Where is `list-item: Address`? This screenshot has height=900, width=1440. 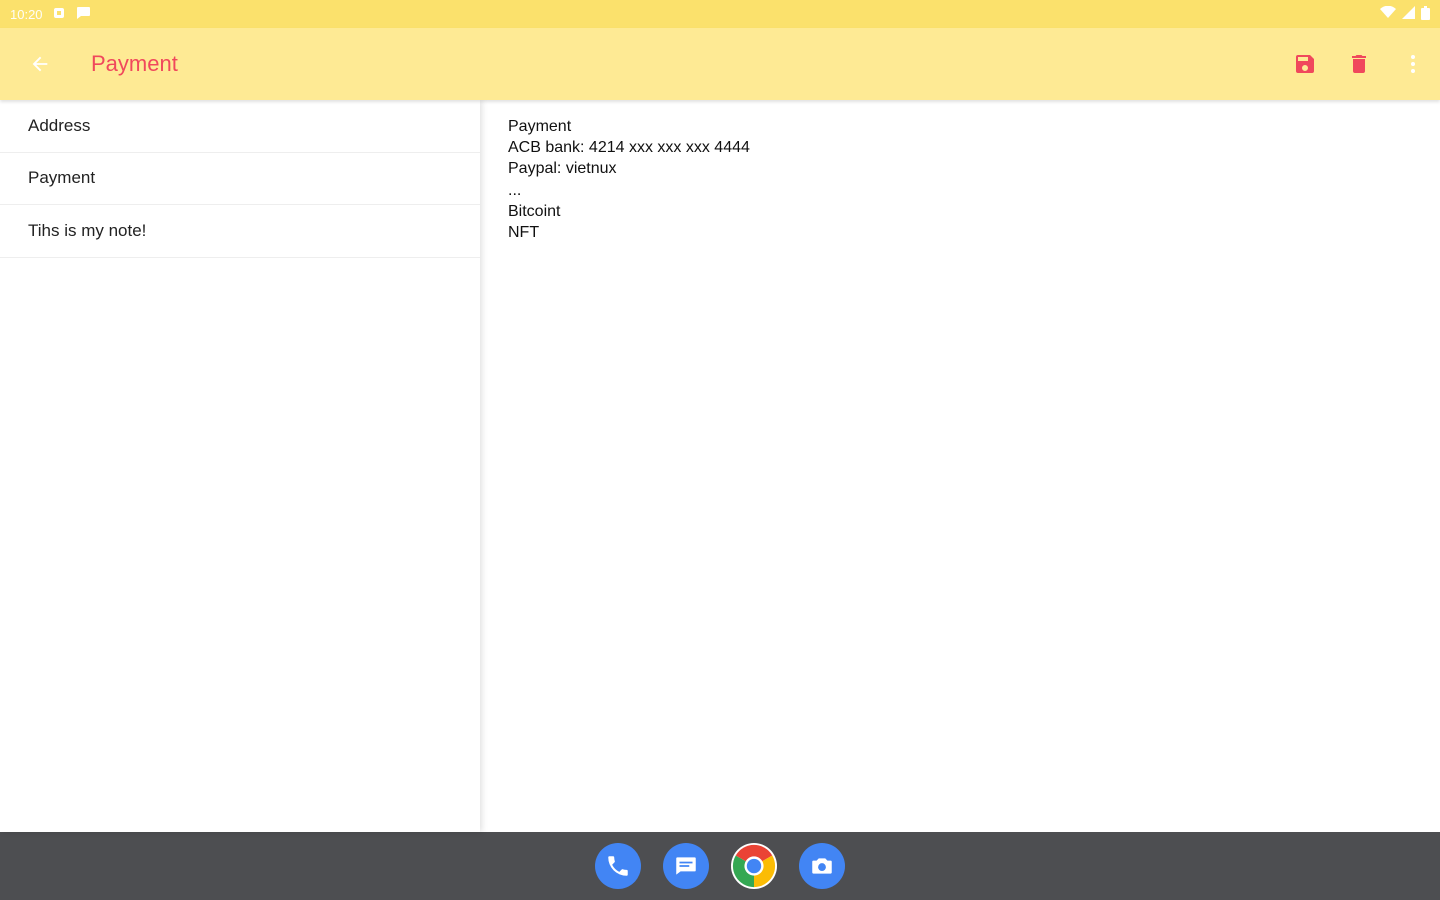 list-item: Address is located at coordinates (240, 126).